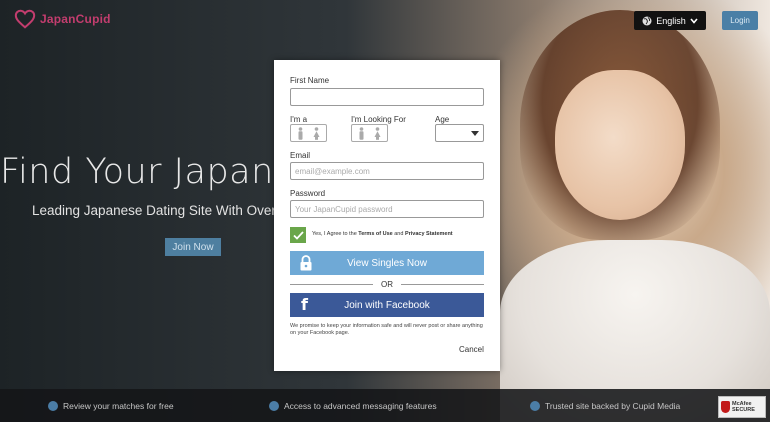 This screenshot has width=770, height=422. I want to click on or-text: OR, so click(387, 284).